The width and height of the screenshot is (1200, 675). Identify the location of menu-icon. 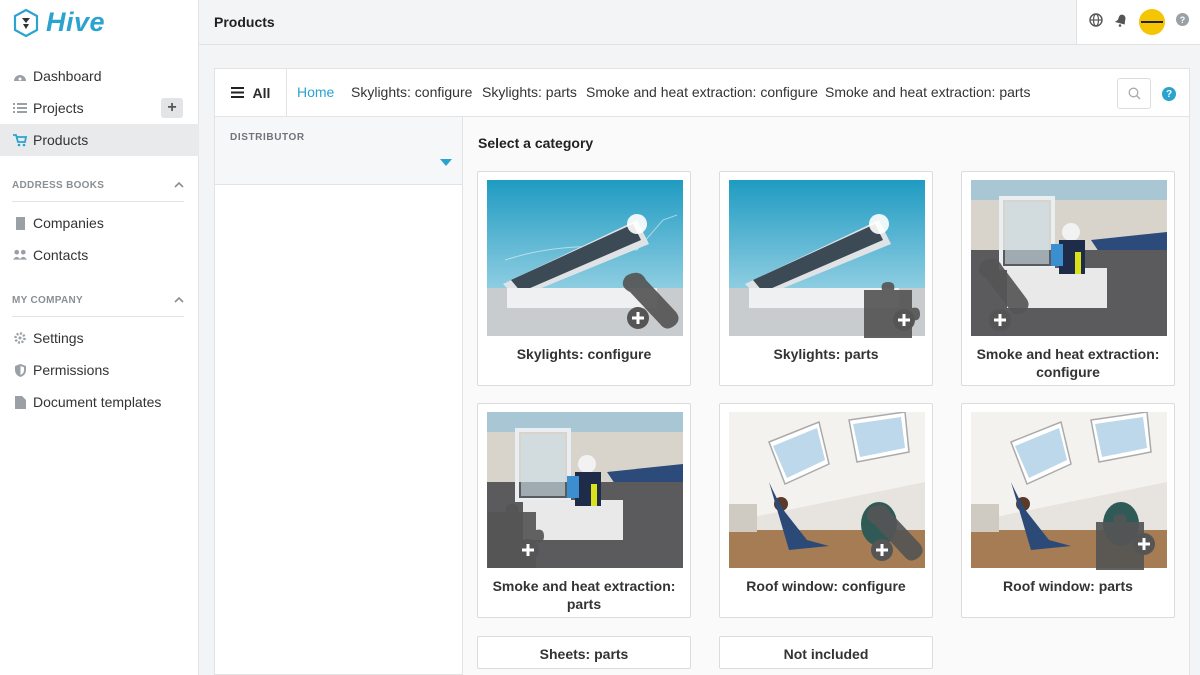
(237, 93).